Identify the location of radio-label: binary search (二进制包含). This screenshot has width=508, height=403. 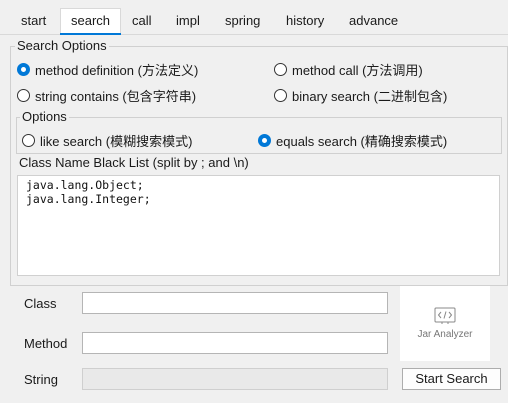
(370, 96).